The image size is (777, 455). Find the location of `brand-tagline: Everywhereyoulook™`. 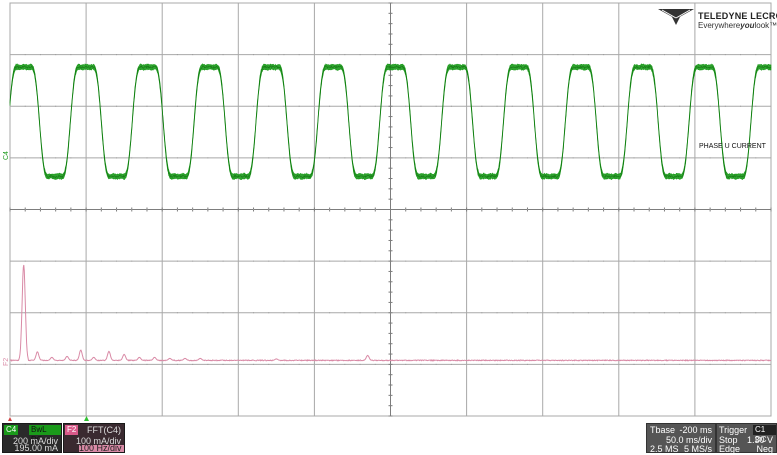

brand-tagline: Everywhereyoulook™ is located at coordinates (737, 25).